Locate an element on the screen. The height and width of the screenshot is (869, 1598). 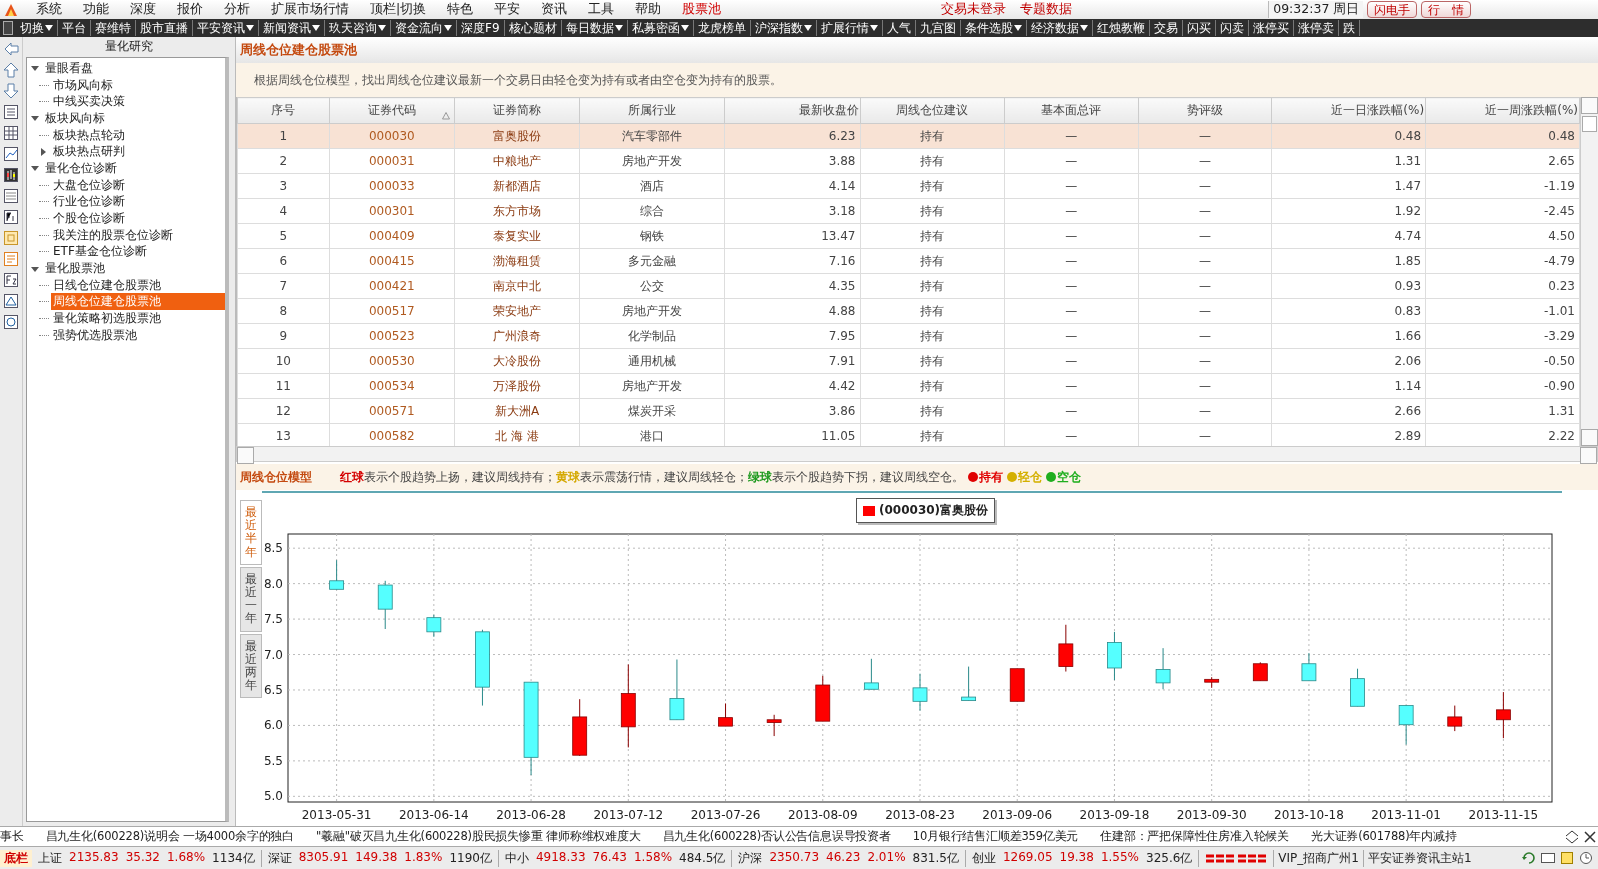
period-tab: 最近两年 is located at coordinates (251, 666).